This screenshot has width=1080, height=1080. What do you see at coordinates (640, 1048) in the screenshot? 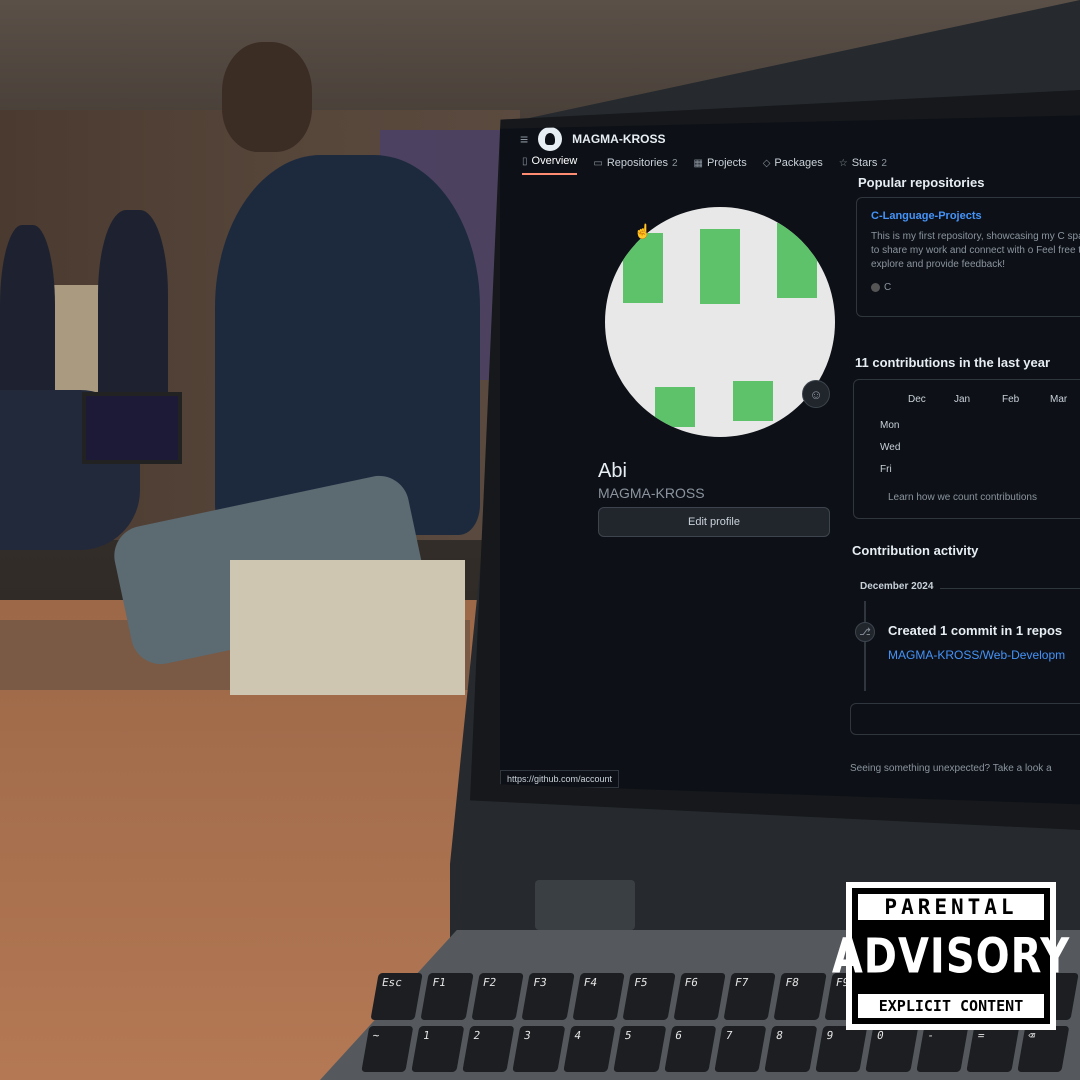
I see `keyboard-key: 5` at bounding box center [640, 1048].